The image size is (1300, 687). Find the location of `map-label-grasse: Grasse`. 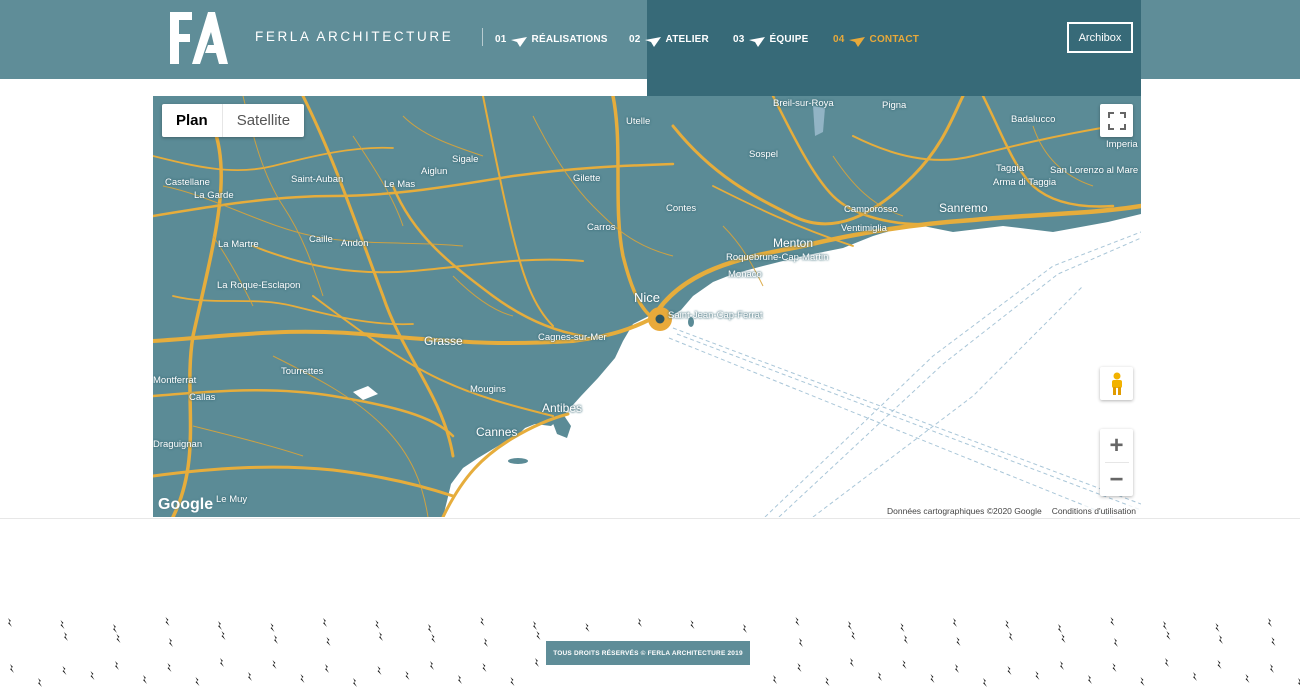

map-label-grasse: Grasse is located at coordinates (443, 341).